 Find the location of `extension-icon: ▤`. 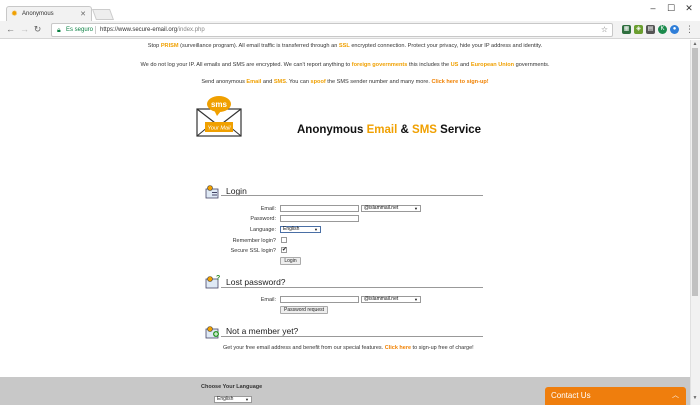

extension-icon: ▤ is located at coordinates (650, 29).